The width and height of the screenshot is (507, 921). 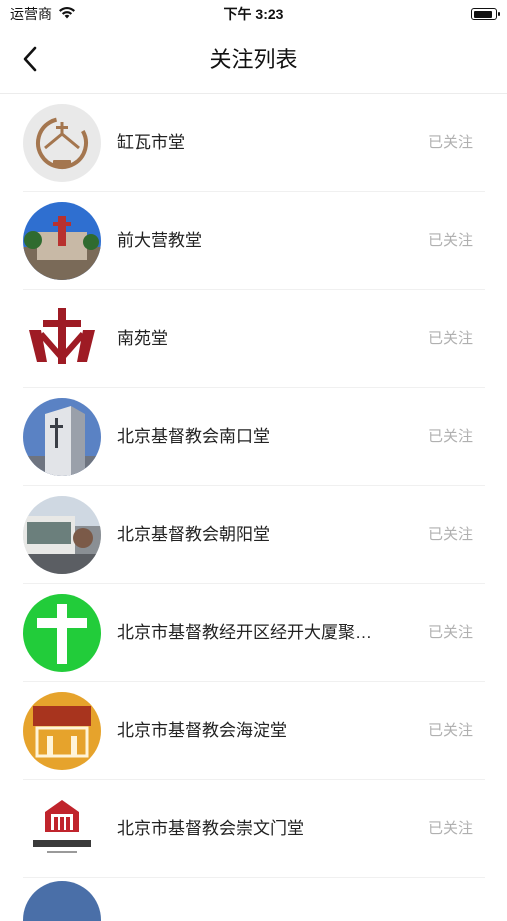 I want to click on red-cross-logo-avatar, so click(x=62, y=339).